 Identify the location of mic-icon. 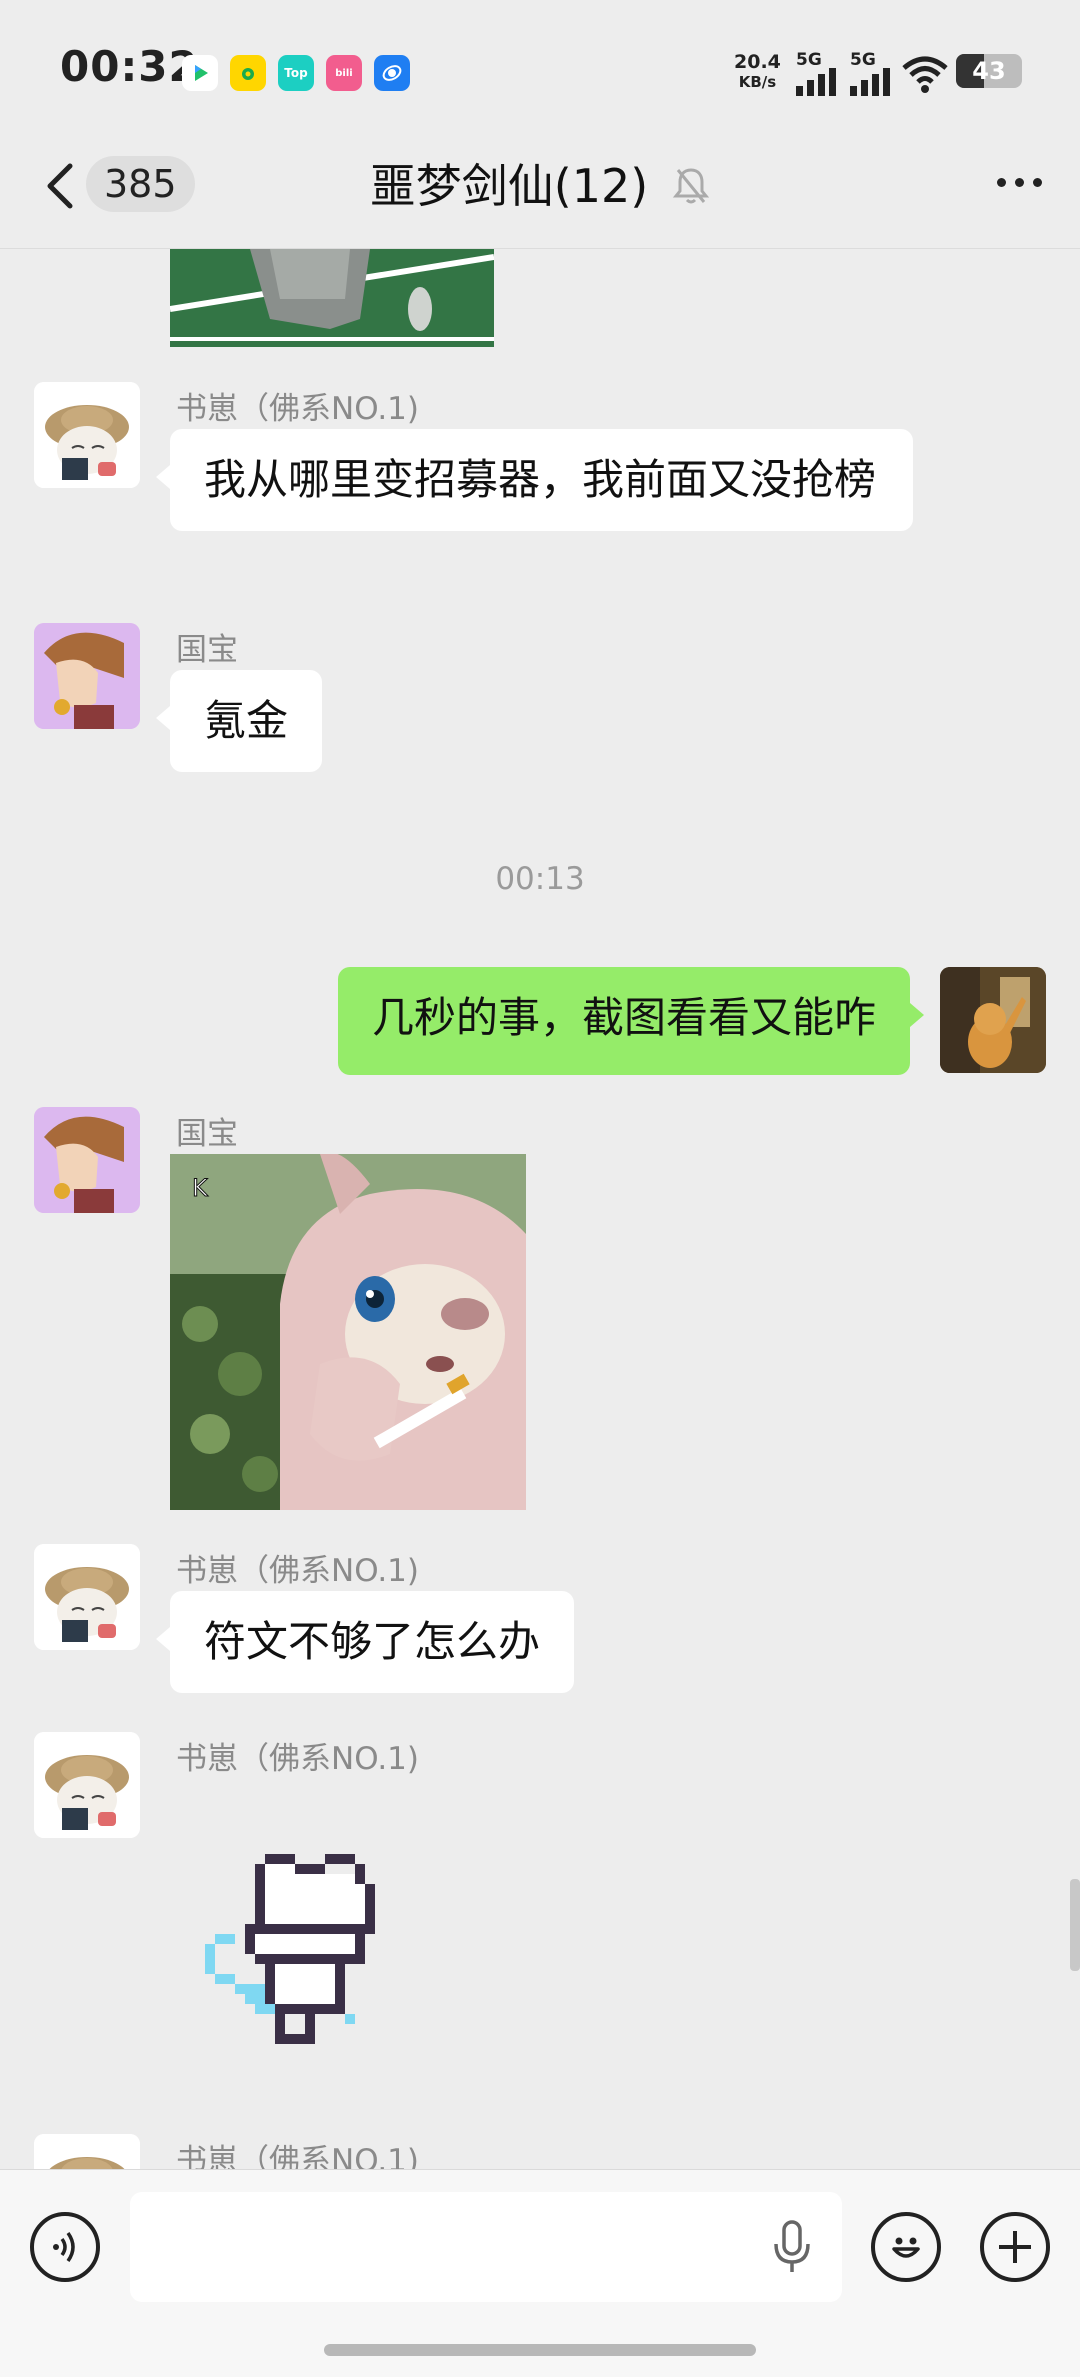
(792, 2248).